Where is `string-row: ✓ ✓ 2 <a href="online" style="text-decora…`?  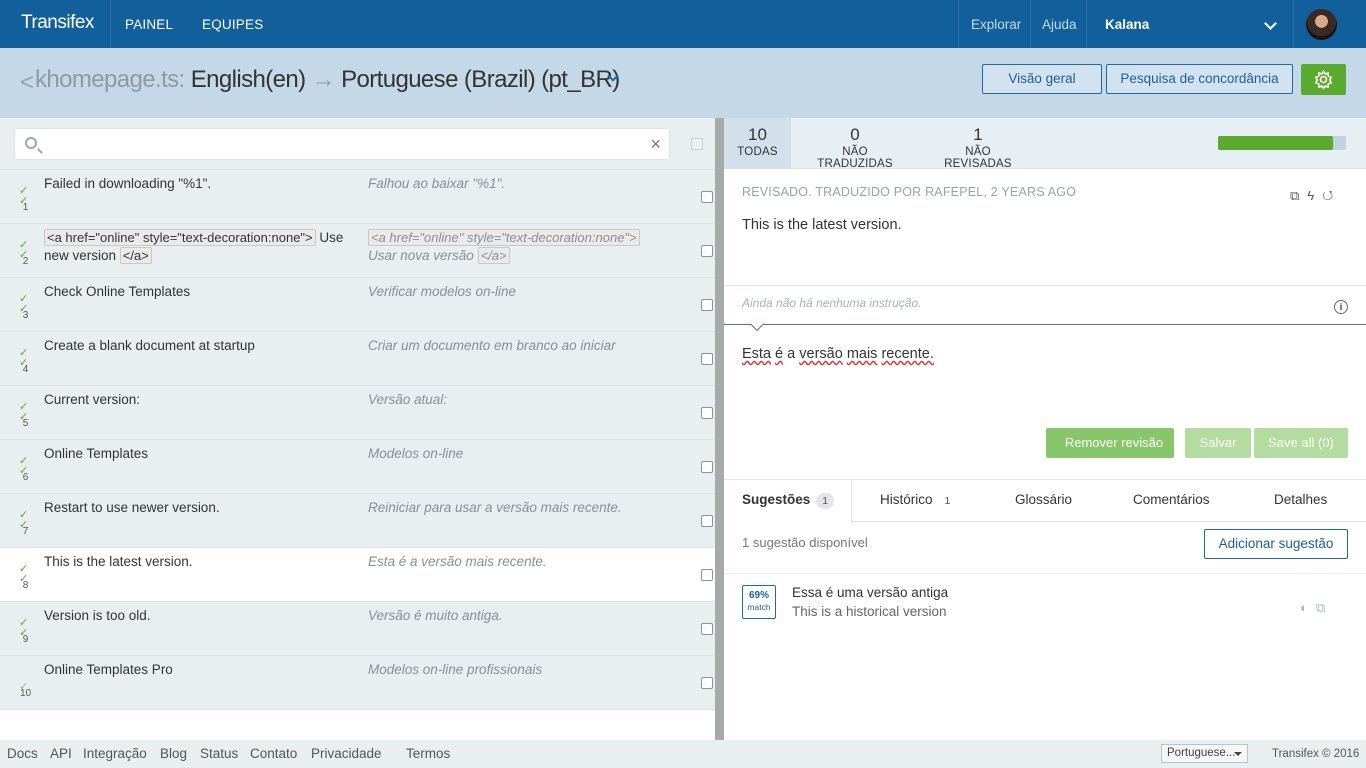 string-row: ✓ ✓ 2 <a href="online" style="text-decora… is located at coordinates (357, 250).